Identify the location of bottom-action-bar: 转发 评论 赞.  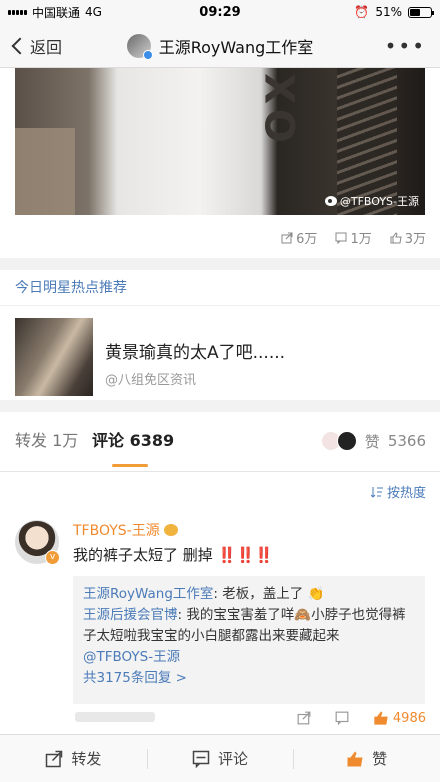
(220, 758).